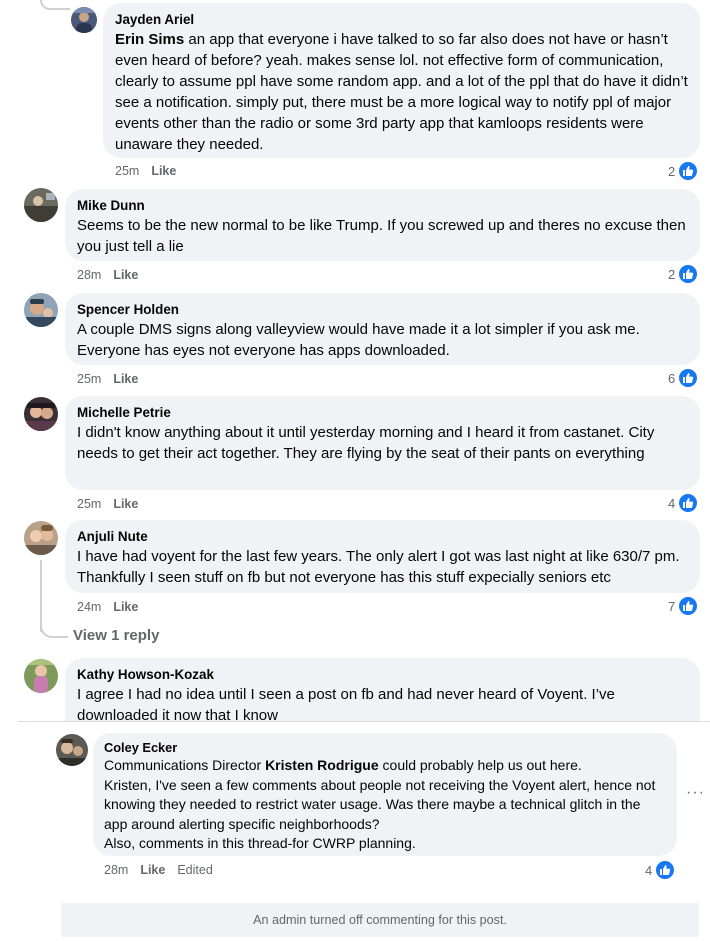 Image resolution: width=710 pixels, height=941 pixels. What do you see at coordinates (672, 378) in the screenshot?
I see `reaction-count: 6` at bounding box center [672, 378].